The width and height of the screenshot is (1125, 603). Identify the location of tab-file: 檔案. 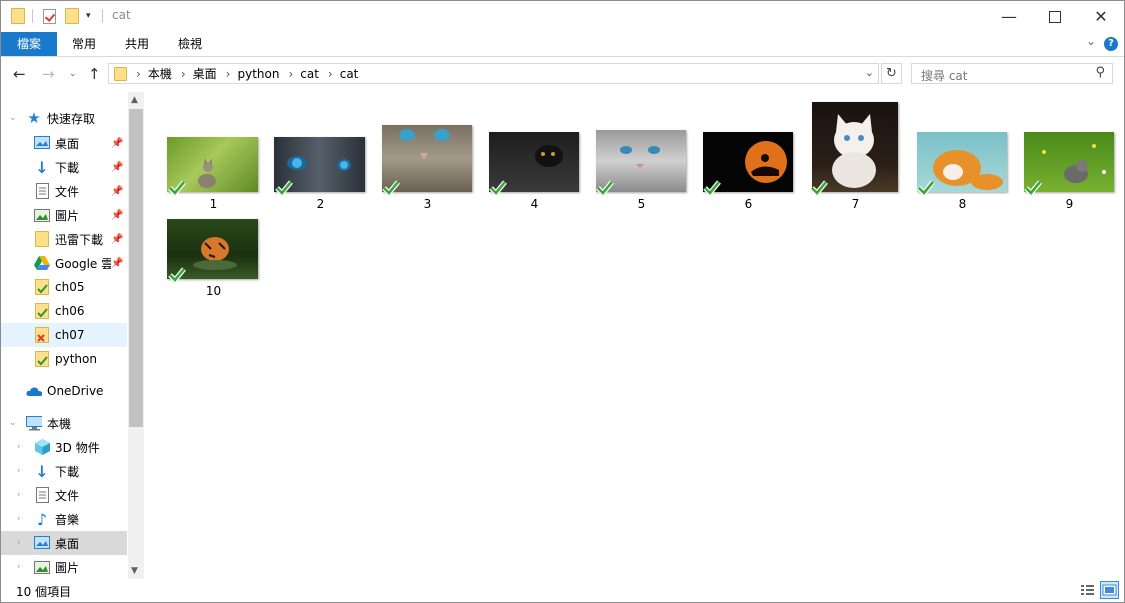
(29, 44).